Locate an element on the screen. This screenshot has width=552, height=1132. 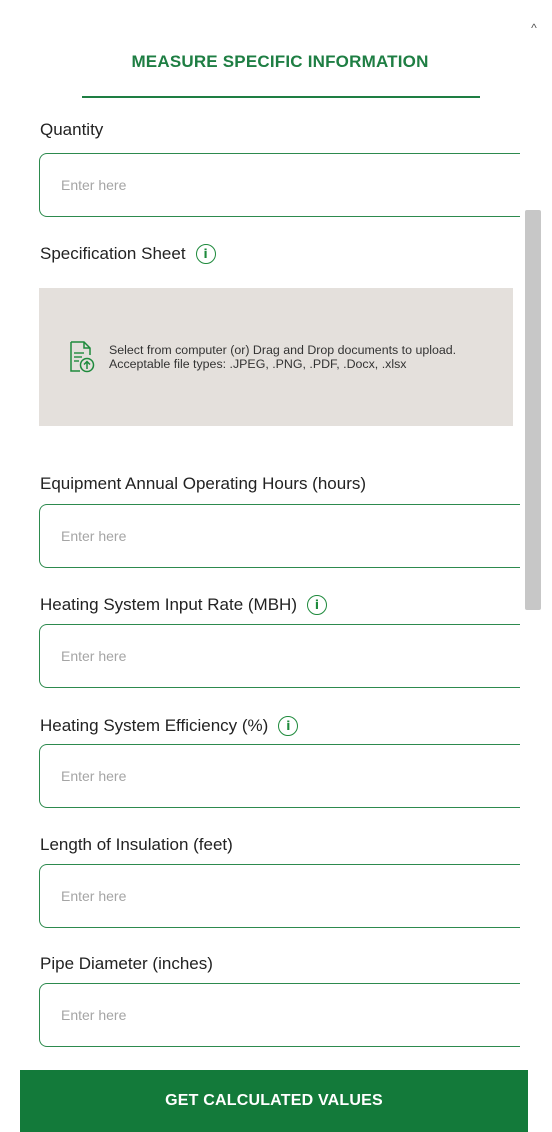
insulation-length-label-text: Length of Insulation (feet) is located at coordinates (136, 844).